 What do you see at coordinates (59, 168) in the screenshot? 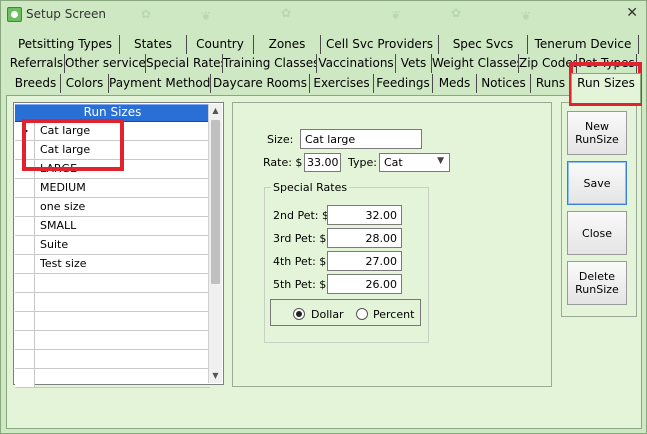
I see `row-size-name: LARGE` at bounding box center [59, 168].